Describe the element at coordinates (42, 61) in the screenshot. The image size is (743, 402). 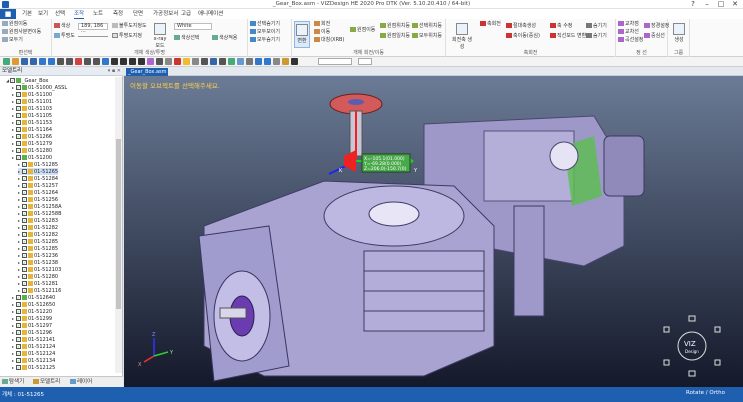
I see `undo-icon` at that location.